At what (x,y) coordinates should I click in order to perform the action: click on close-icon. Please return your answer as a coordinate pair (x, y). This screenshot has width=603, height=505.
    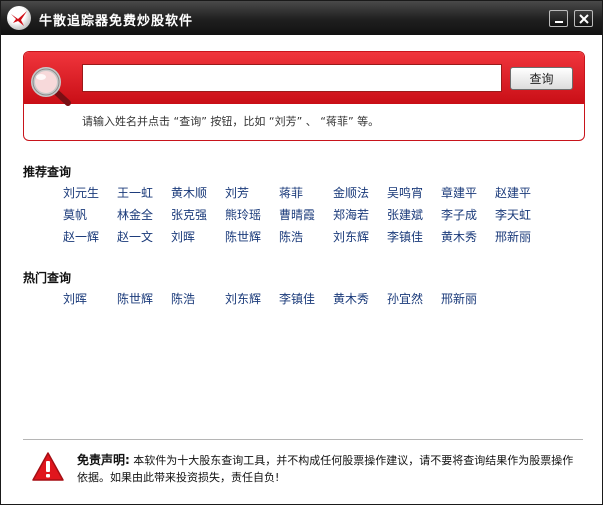
    Looking at the image, I should click on (584, 19).